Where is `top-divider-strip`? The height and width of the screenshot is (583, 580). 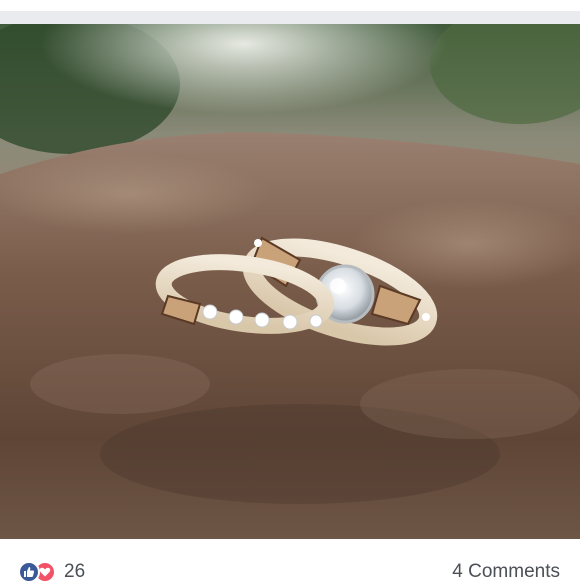 top-divider-strip is located at coordinates (290, 17).